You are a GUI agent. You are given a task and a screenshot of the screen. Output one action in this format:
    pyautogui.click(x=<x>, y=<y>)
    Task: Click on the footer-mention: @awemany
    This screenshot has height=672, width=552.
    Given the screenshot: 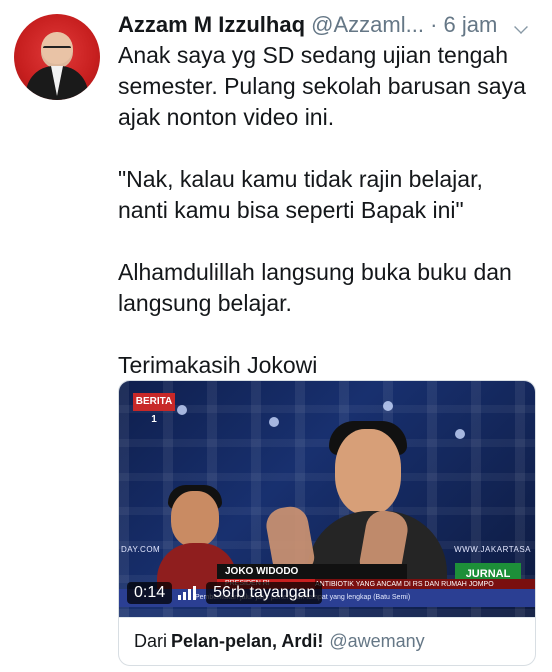 What is the action you would take?
    pyautogui.click(x=376, y=641)
    